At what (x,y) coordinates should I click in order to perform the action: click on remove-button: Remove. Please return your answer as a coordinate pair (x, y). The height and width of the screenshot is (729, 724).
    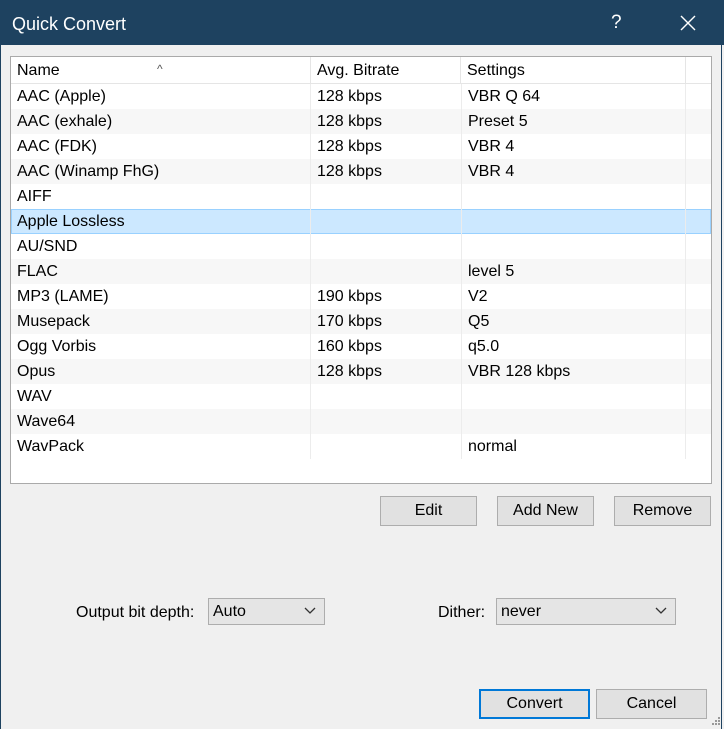
    Looking at the image, I should click on (662, 511).